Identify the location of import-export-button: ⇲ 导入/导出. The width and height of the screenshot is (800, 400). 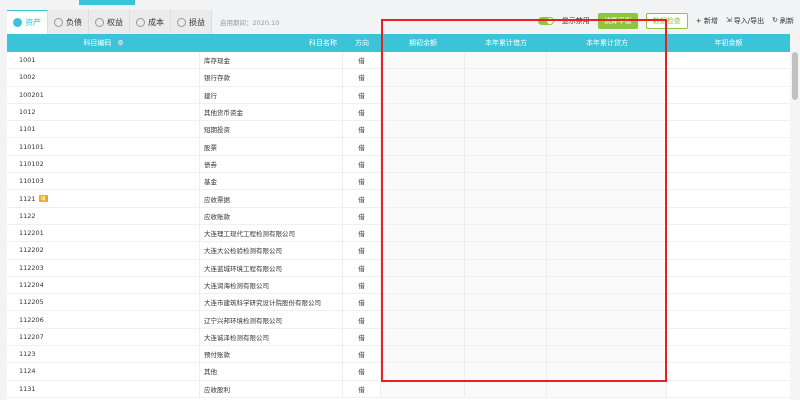
(745, 21).